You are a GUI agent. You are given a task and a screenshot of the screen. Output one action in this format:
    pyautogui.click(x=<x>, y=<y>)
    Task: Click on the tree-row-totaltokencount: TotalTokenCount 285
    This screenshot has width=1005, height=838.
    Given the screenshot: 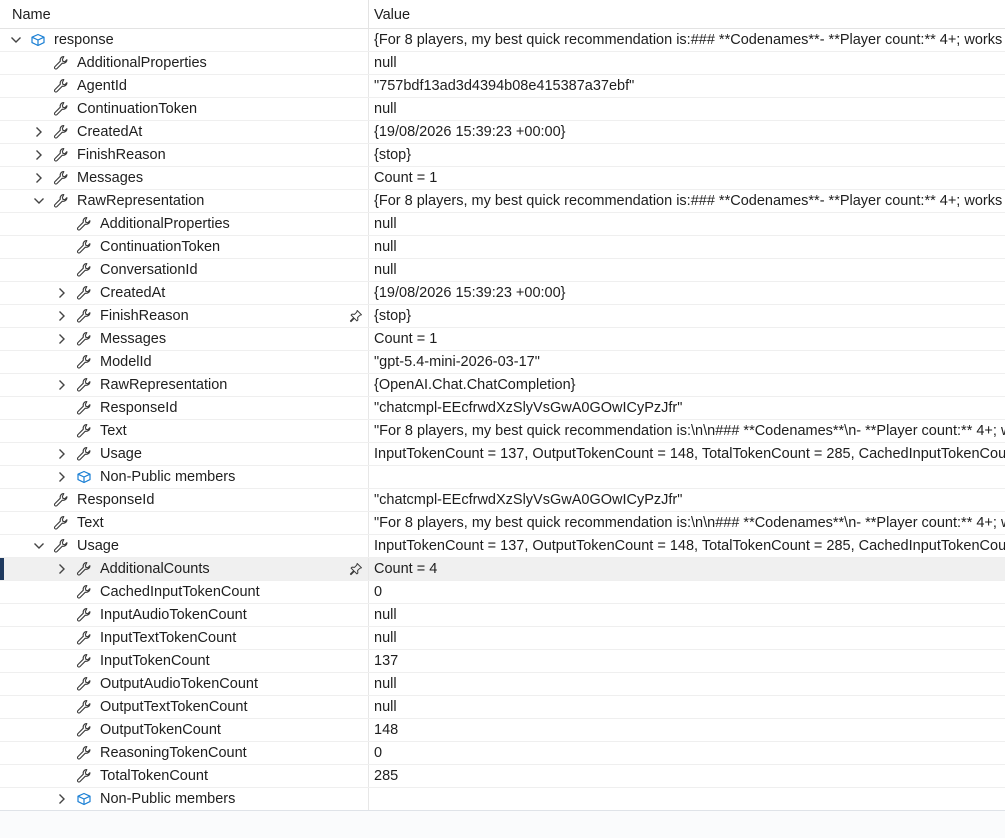 What is the action you would take?
    pyautogui.click(x=502, y=776)
    